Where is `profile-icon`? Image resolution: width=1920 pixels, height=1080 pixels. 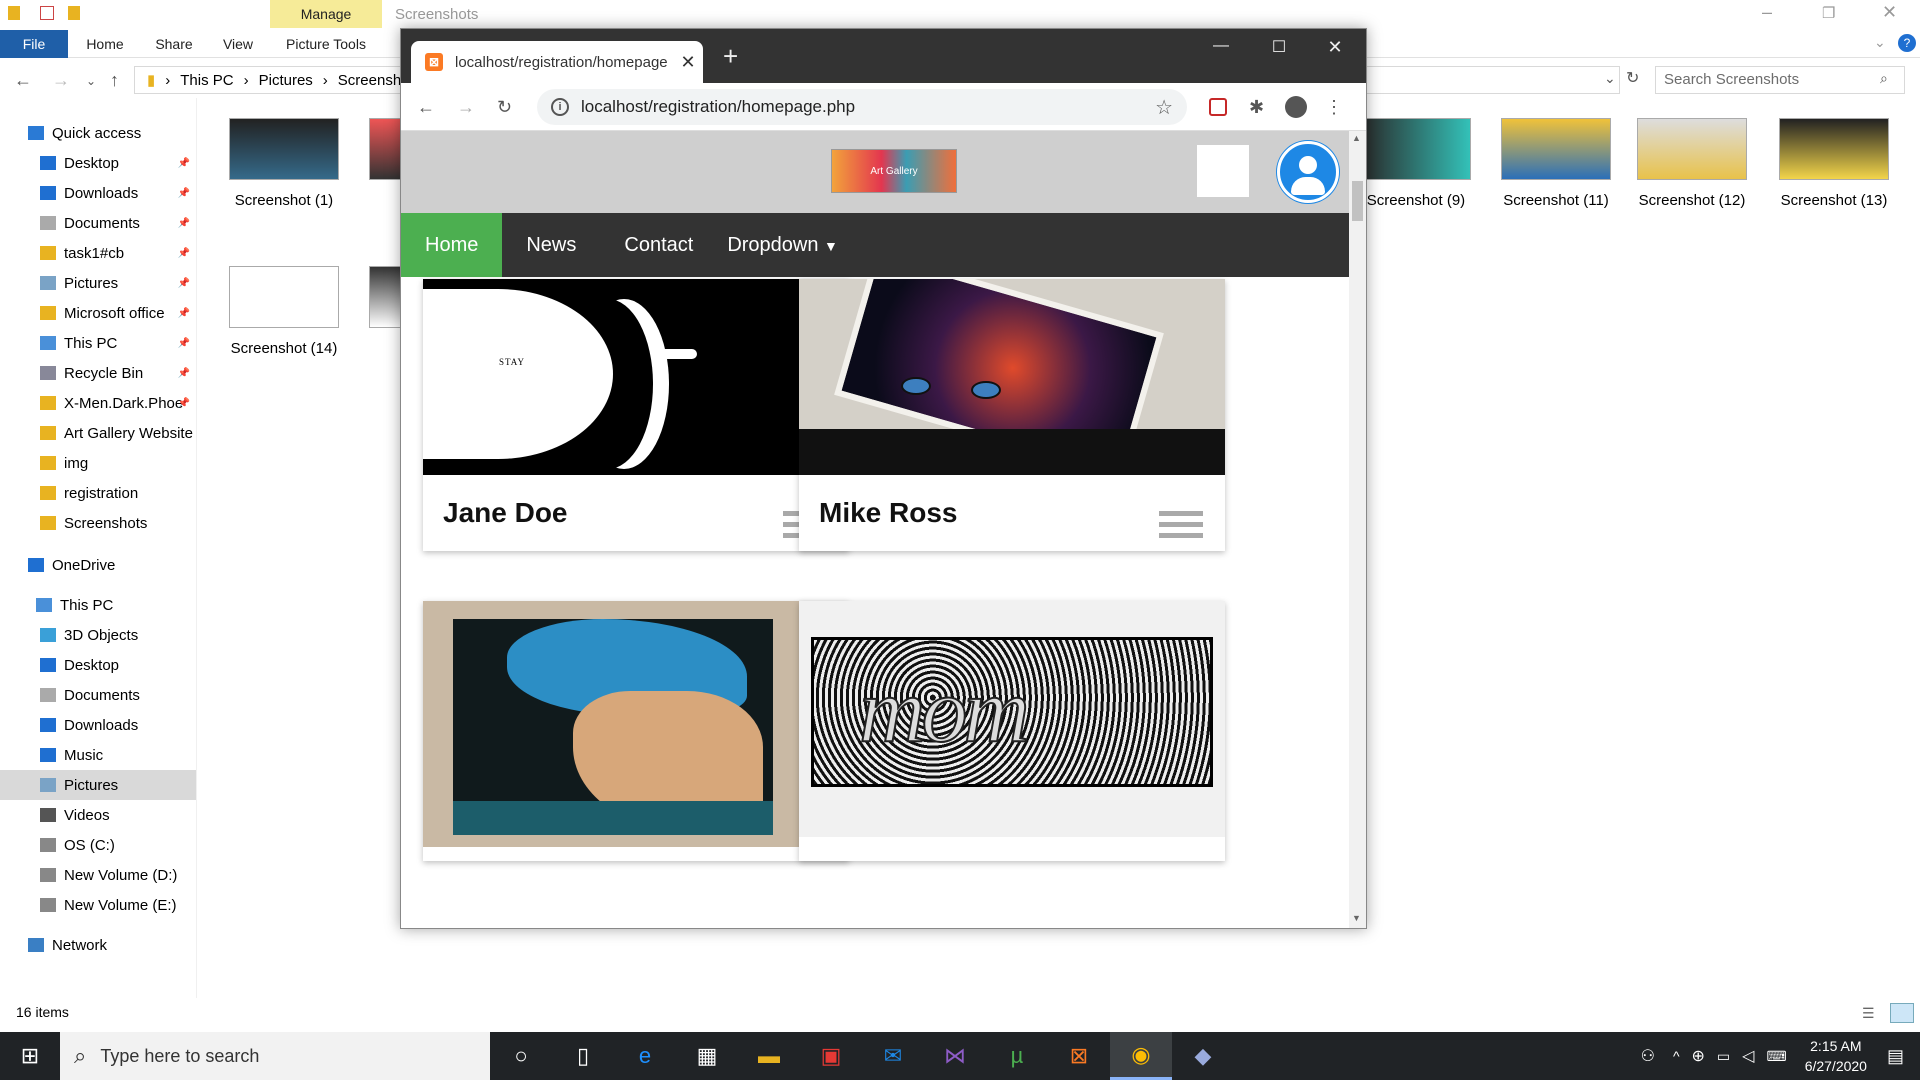 profile-icon is located at coordinates (1296, 107).